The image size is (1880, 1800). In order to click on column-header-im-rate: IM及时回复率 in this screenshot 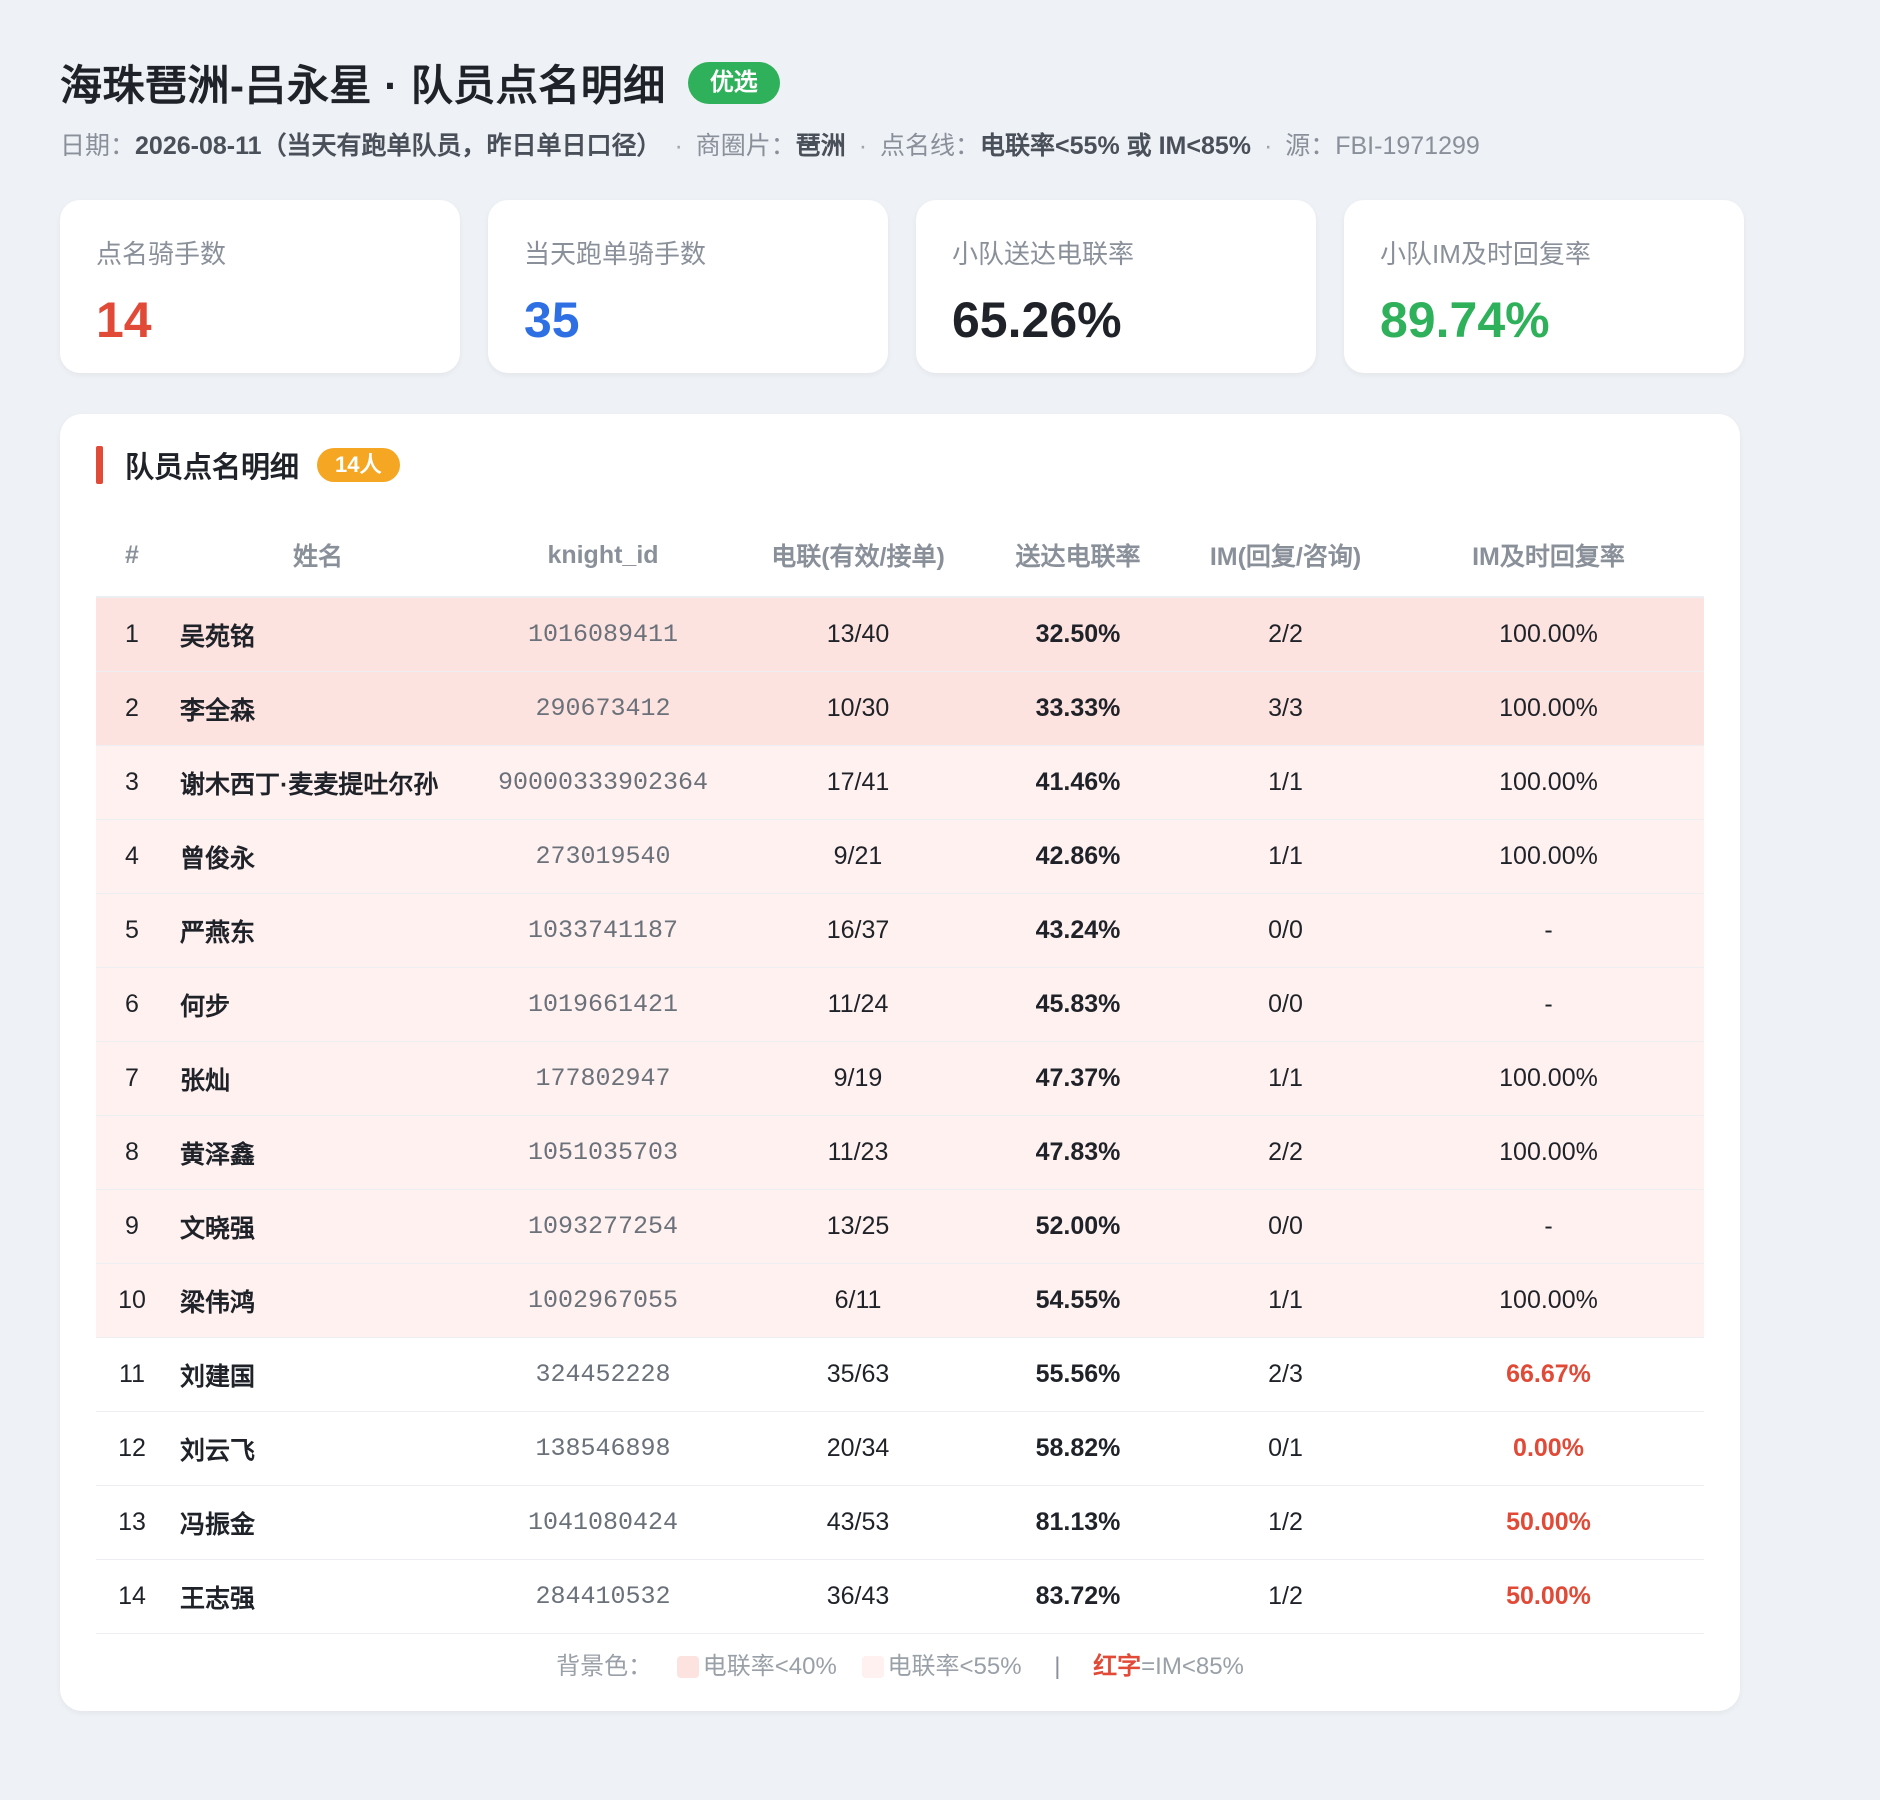, I will do `click(1548, 556)`.